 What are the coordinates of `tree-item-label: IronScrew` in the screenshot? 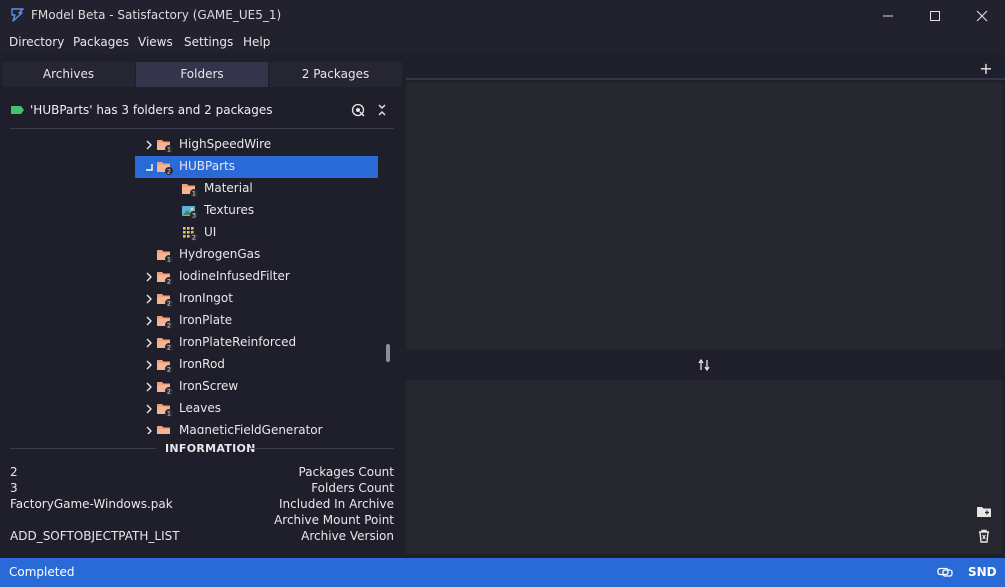 It's located at (209, 386).